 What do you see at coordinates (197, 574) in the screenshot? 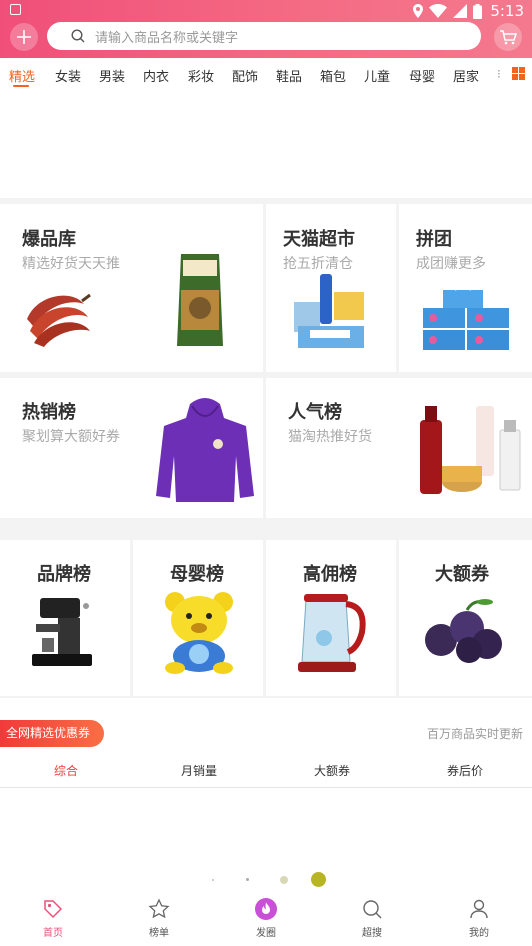
I see `card-title: 母婴榜` at bounding box center [197, 574].